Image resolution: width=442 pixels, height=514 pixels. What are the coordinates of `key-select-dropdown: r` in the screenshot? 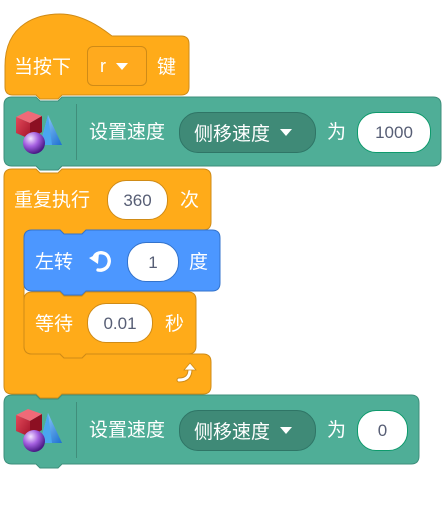 It's located at (117, 66).